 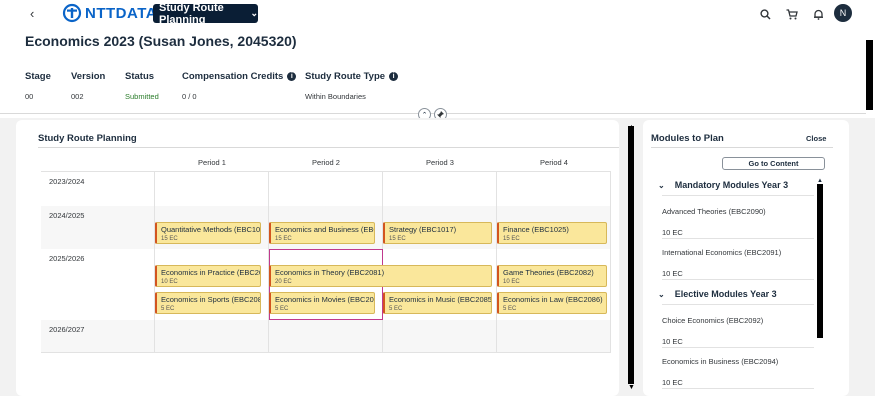 What do you see at coordinates (330, 272) in the screenshot?
I see `module-name: Economics in Theory (EBC2081)` at bounding box center [330, 272].